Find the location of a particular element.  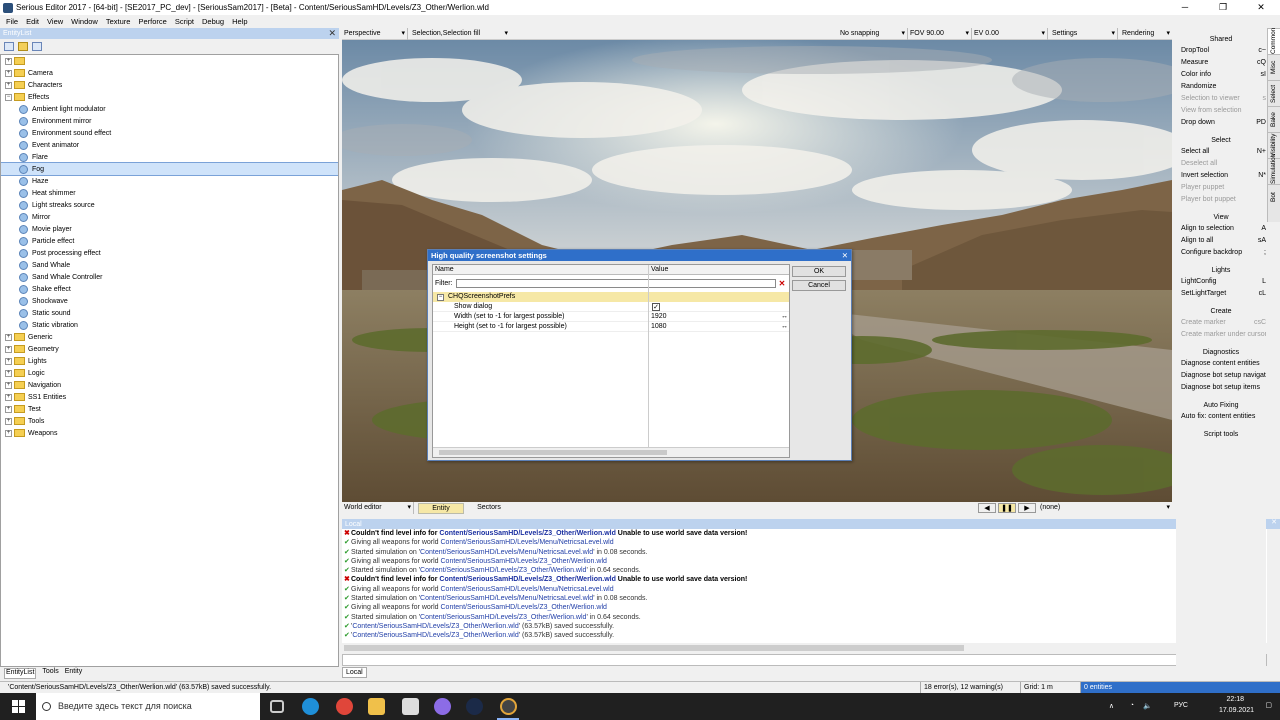

tree-entity: Event animator is located at coordinates (169, 145).